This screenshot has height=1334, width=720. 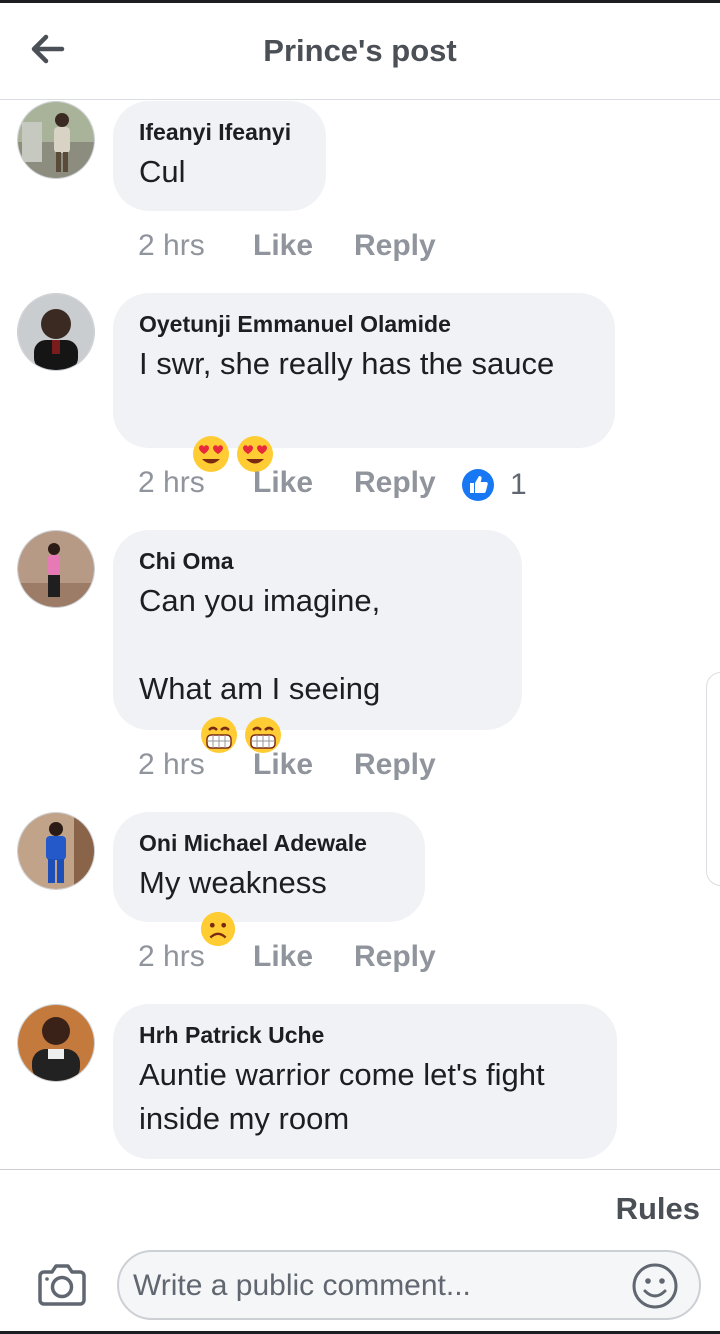 I want to click on like-reaction-icon, so click(x=478, y=485).